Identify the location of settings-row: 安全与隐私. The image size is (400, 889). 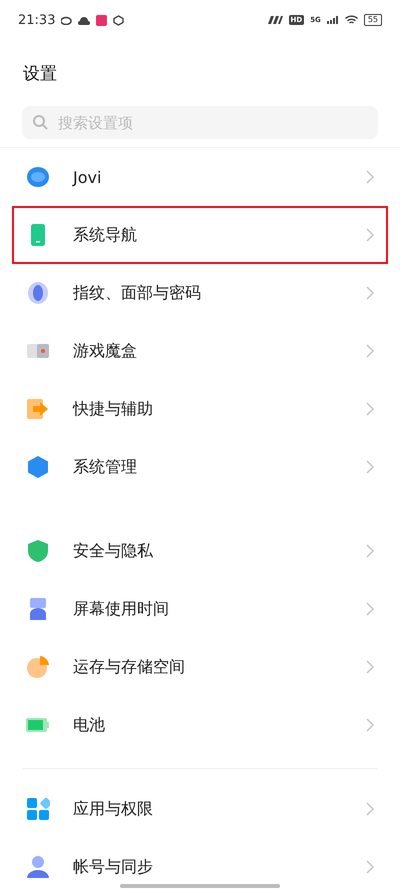
(200, 551).